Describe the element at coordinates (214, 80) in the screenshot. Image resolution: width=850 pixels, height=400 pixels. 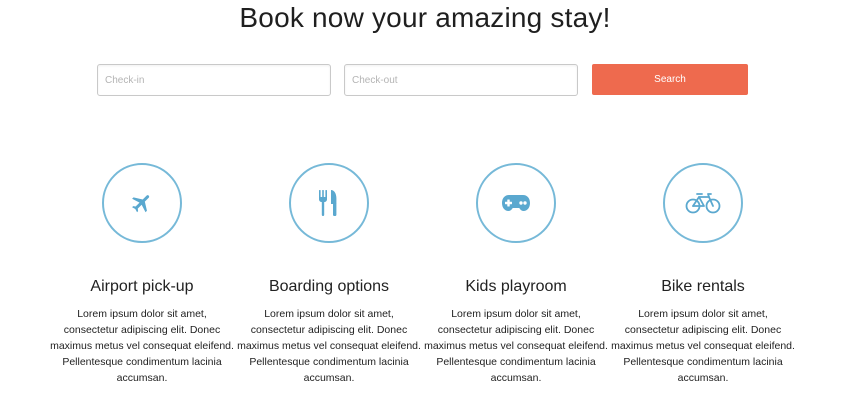
I see `checkin-input` at that location.